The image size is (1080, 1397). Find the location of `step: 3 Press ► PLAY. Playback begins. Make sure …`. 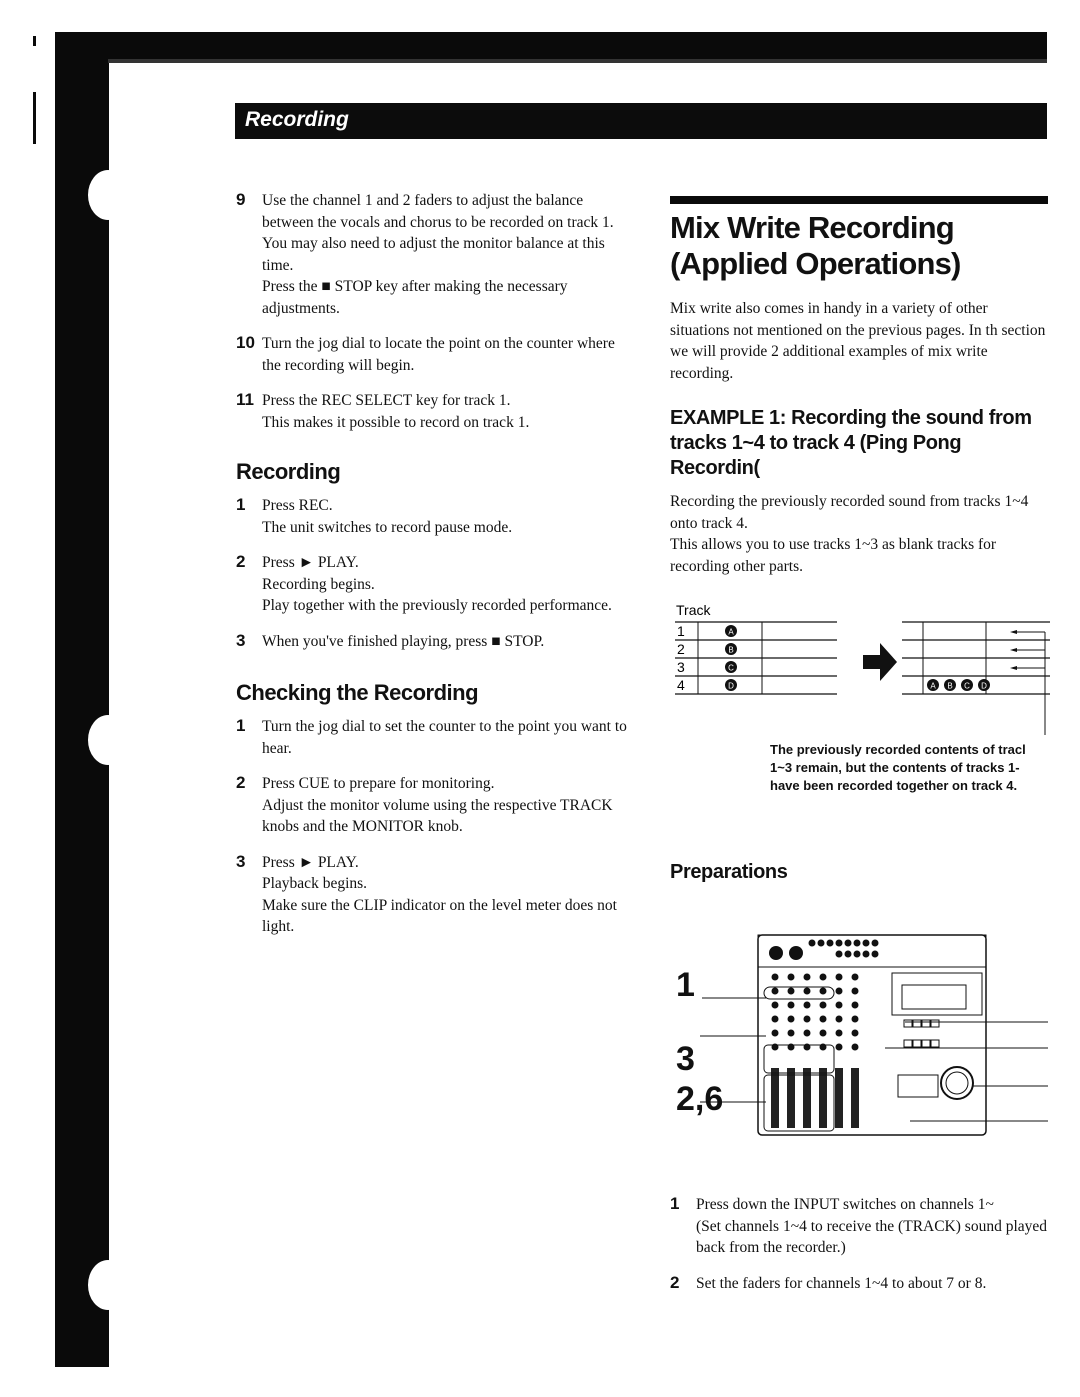

step: 3 Press ► PLAY. Playback begins. Make sure … is located at coordinates (433, 895).